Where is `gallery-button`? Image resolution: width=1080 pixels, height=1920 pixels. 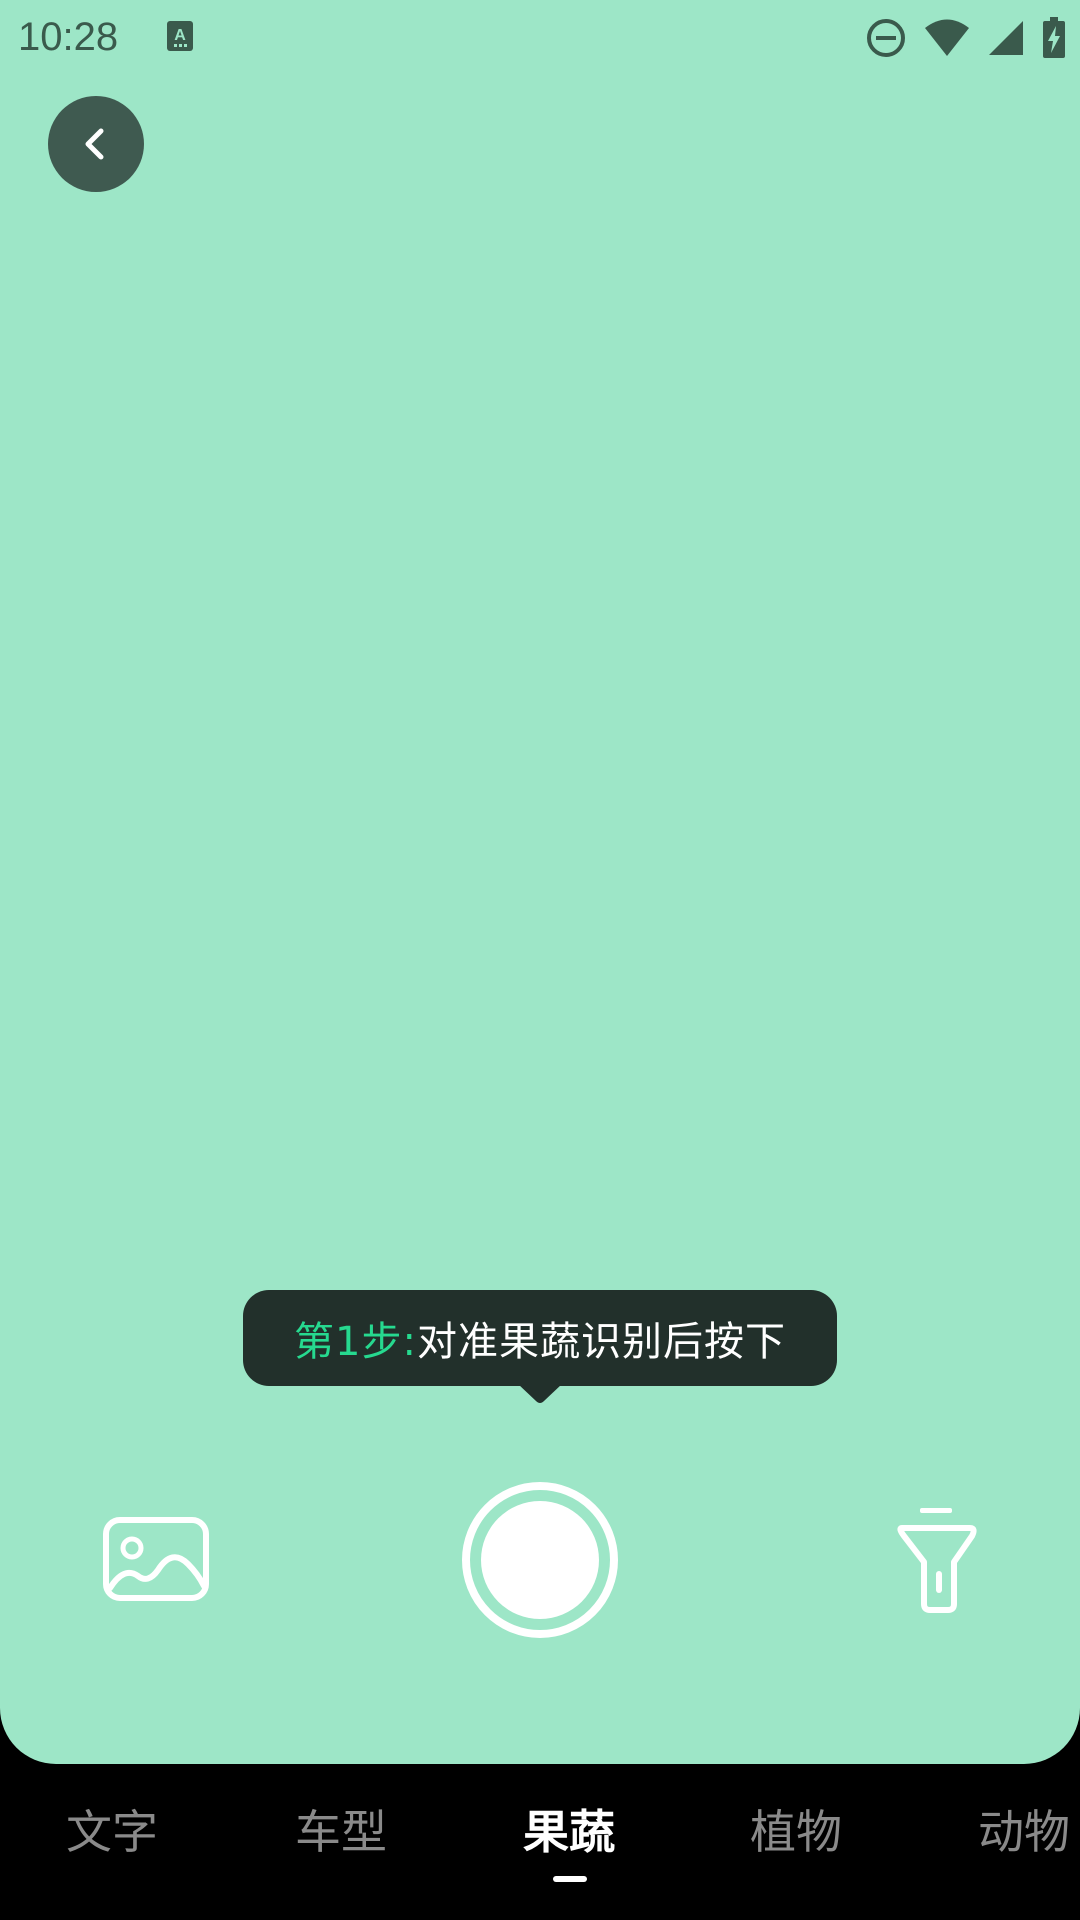
gallery-button is located at coordinates (156, 1559).